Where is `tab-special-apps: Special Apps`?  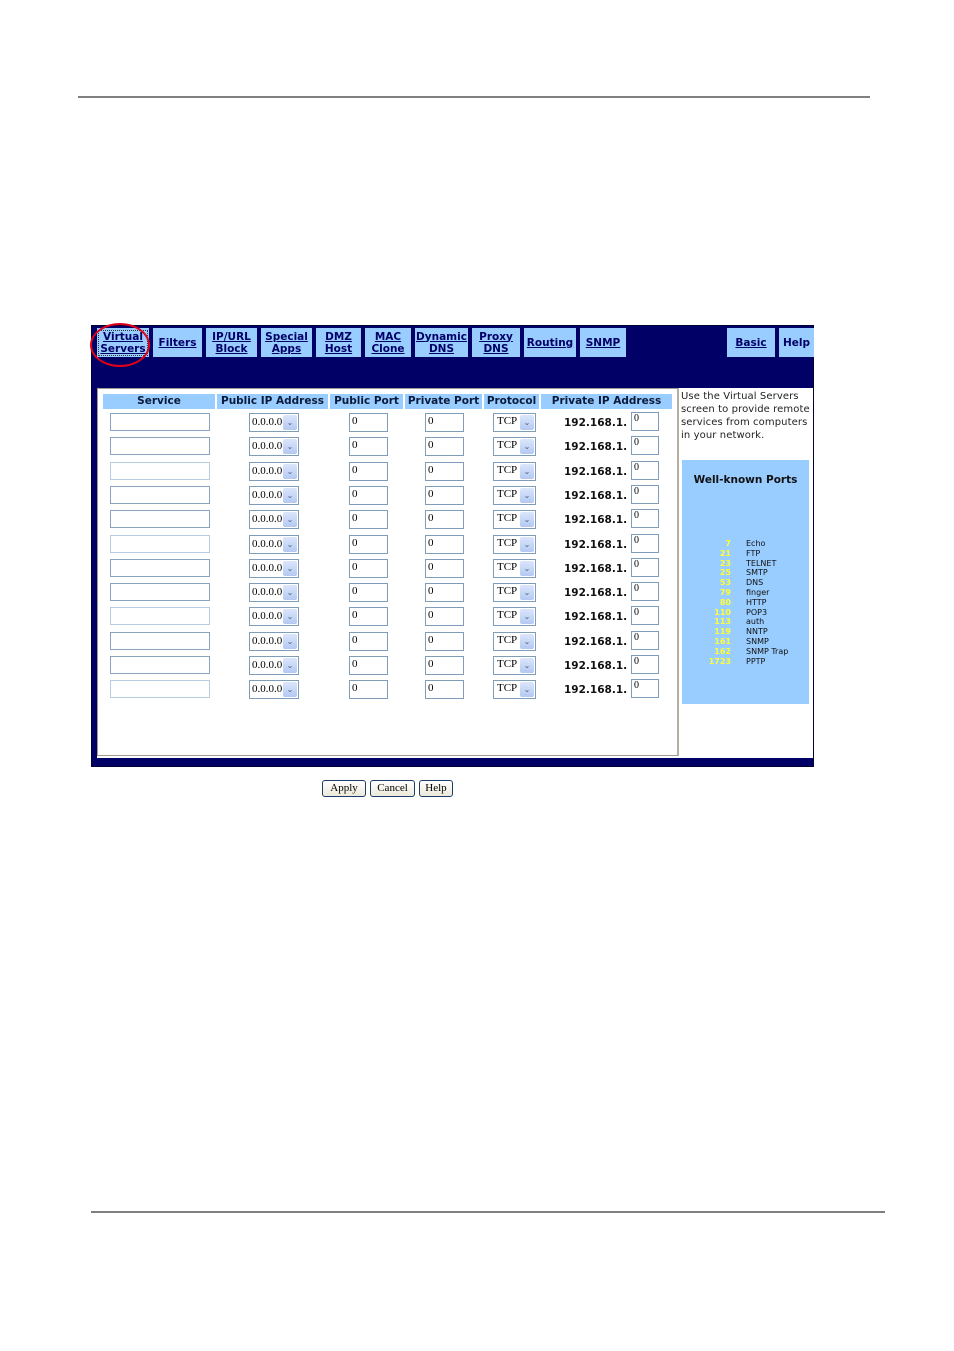 tab-special-apps: Special Apps is located at coordinates (287, 342).